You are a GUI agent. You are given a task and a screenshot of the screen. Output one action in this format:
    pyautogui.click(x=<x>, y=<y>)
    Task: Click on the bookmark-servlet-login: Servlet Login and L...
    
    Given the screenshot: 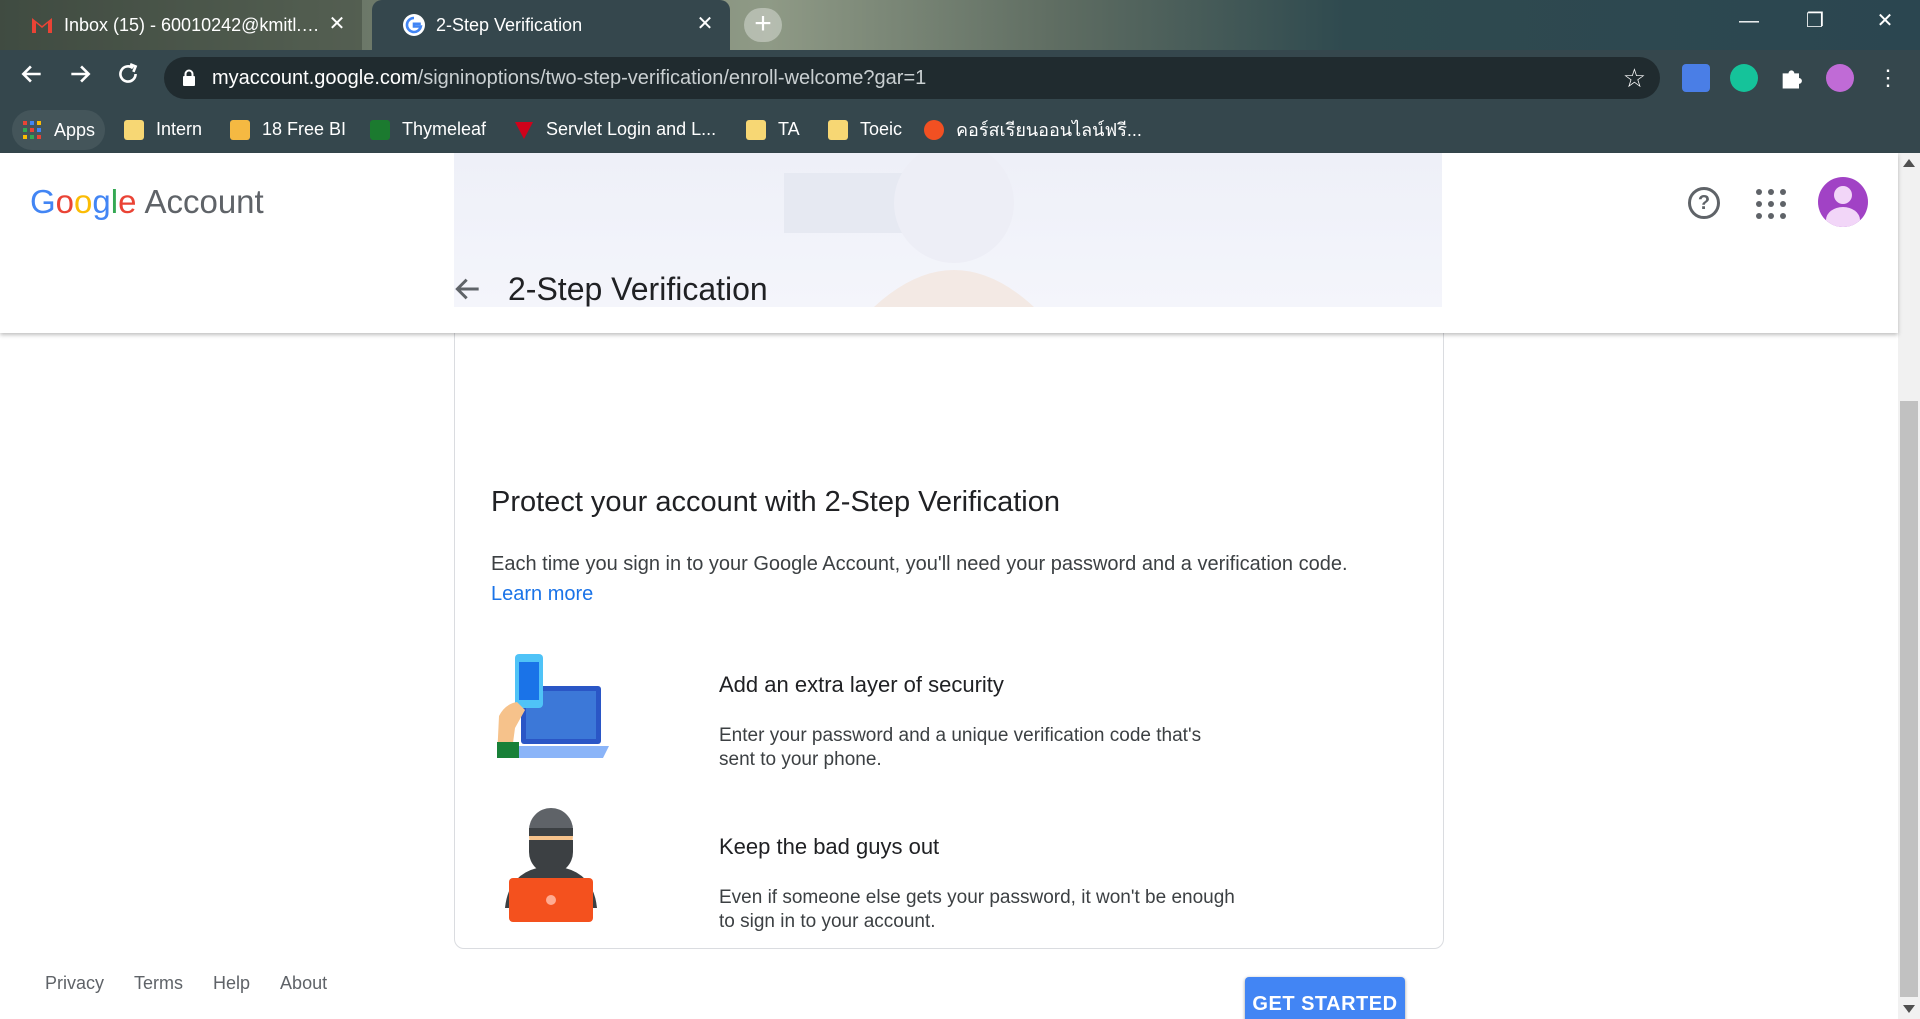 What is the action you would take?
    pyautogui.click(x=615, y=129)
    